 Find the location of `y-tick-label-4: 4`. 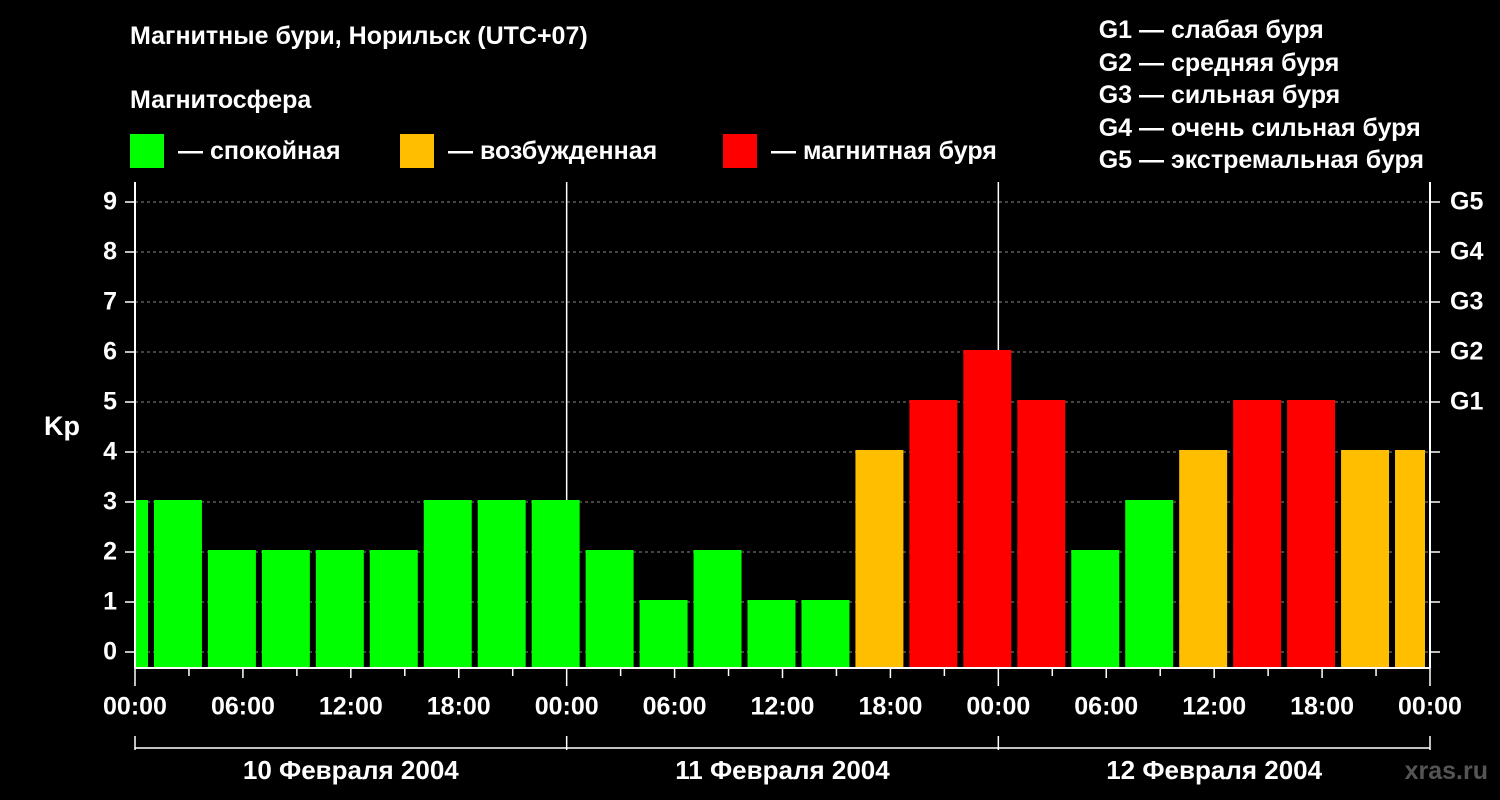

y-tick-label-4: 4 is located at coordinates (110, 452).